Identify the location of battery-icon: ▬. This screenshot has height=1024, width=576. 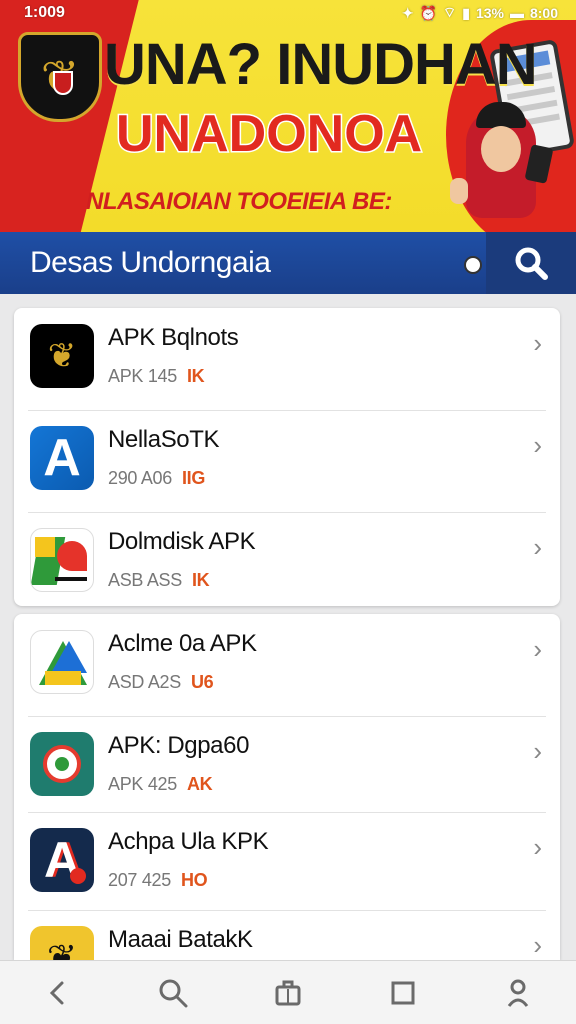
(516, 13).